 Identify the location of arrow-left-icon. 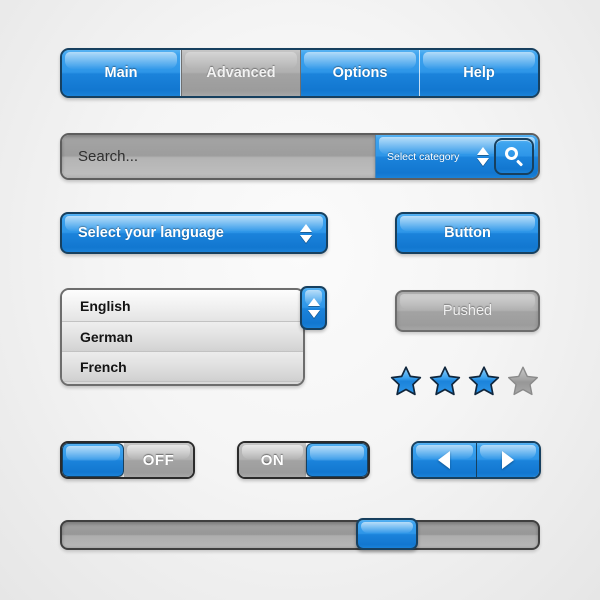
(444, 460).